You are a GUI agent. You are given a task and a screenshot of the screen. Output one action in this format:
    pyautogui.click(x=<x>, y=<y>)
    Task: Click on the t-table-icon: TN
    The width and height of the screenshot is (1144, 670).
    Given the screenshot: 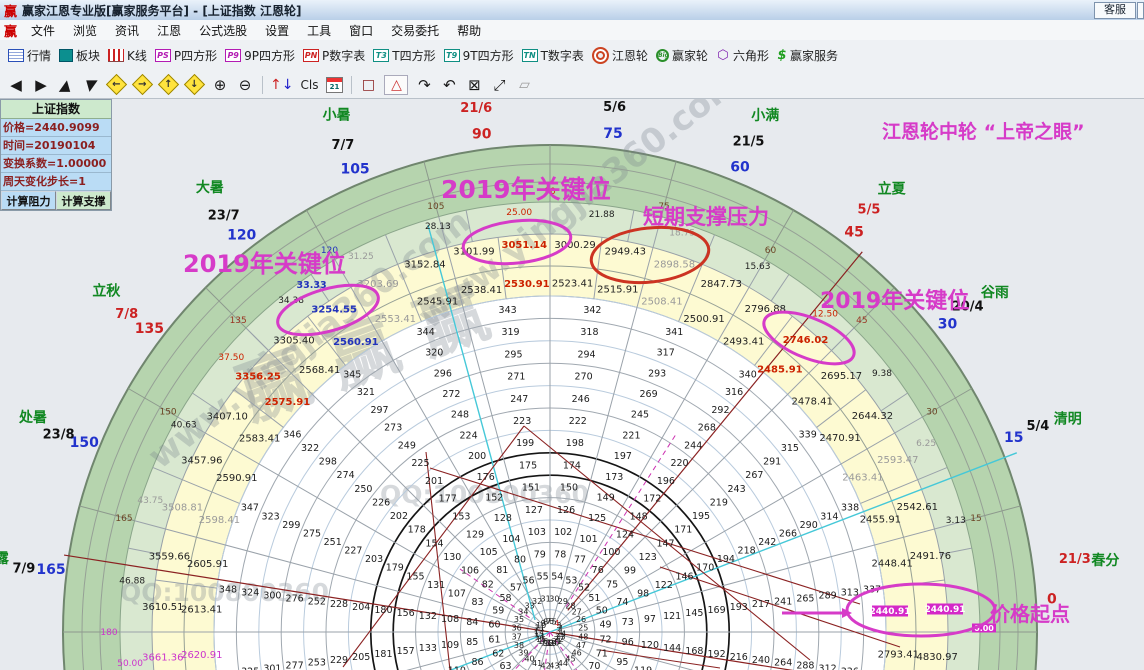 What is the action you would take?
    pyautogui.click(x=529, y=55)
    